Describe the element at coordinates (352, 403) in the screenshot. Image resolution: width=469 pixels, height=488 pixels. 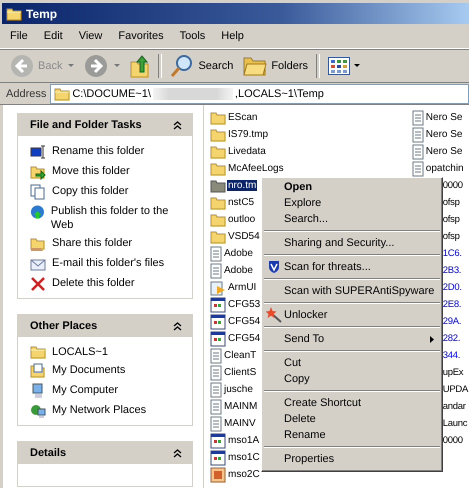
I see `menu-item: Create Shortcut` at that location.